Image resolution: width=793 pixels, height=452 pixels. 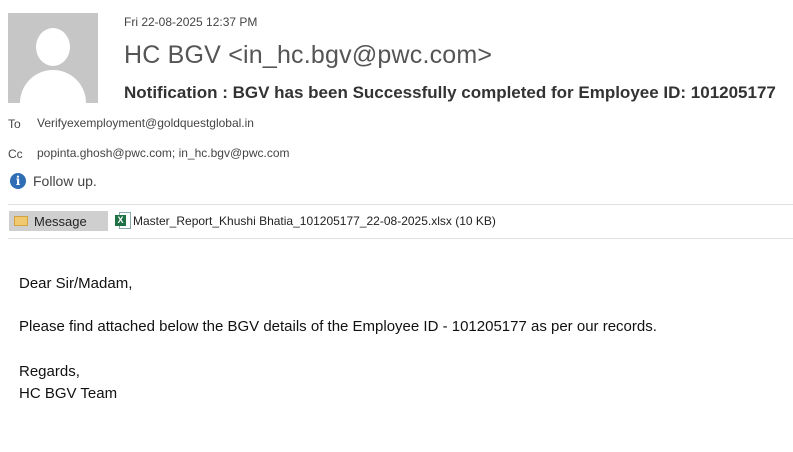 I want to click on message-tab: Message, so click(x=58, y=221).